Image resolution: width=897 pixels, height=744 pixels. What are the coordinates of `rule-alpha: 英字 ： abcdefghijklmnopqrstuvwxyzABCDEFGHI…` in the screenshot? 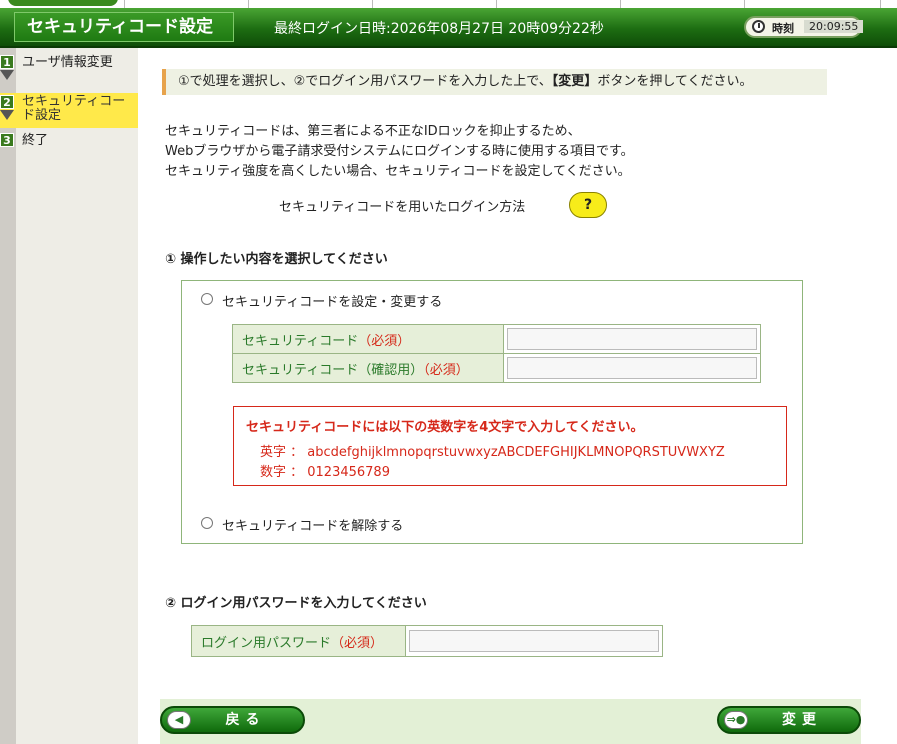 It's located at (492, 452).